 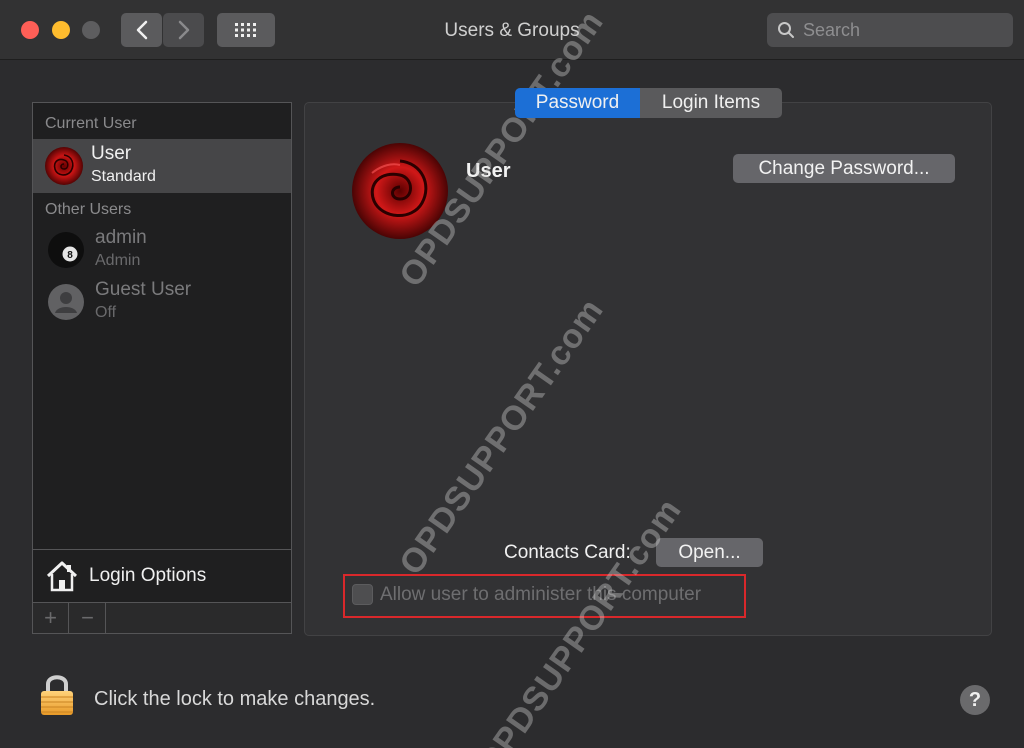 What do you see at coordinates (106, 312) in the screenshot?
I see `sidebar-user-role: Off` at bounding box center [106, 312].